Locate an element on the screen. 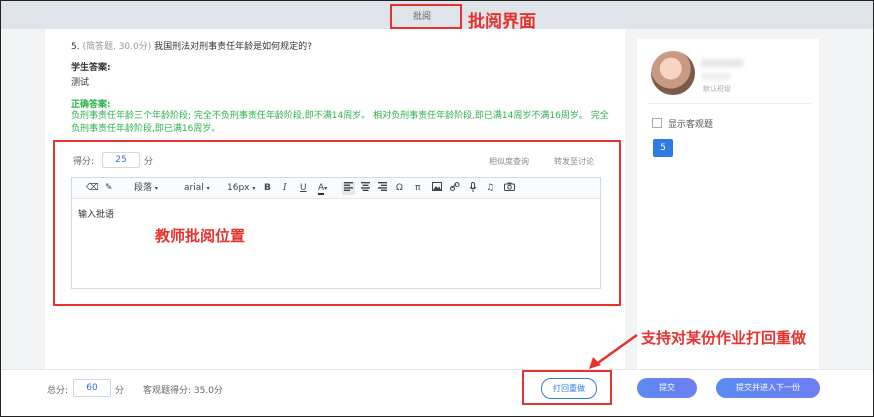 This screenshot has height=417, width=874. annotation-teacher-review-position: 教师批阅位置 is located at coordinates (200, 236).